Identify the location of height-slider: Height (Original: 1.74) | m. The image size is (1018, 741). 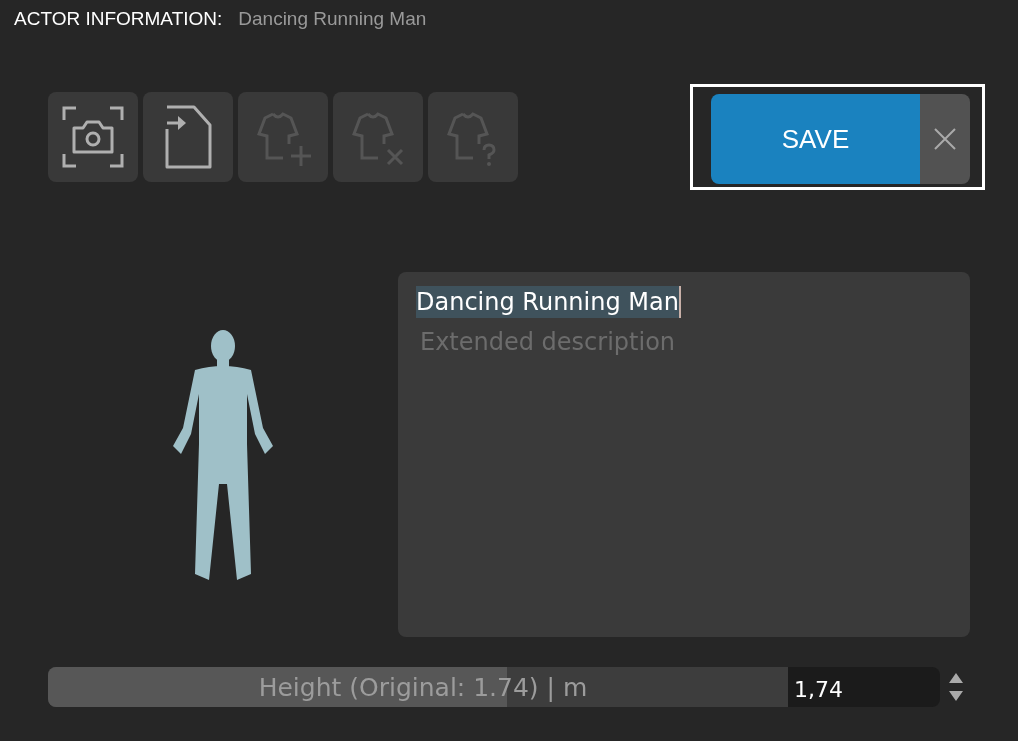
(418, 687).